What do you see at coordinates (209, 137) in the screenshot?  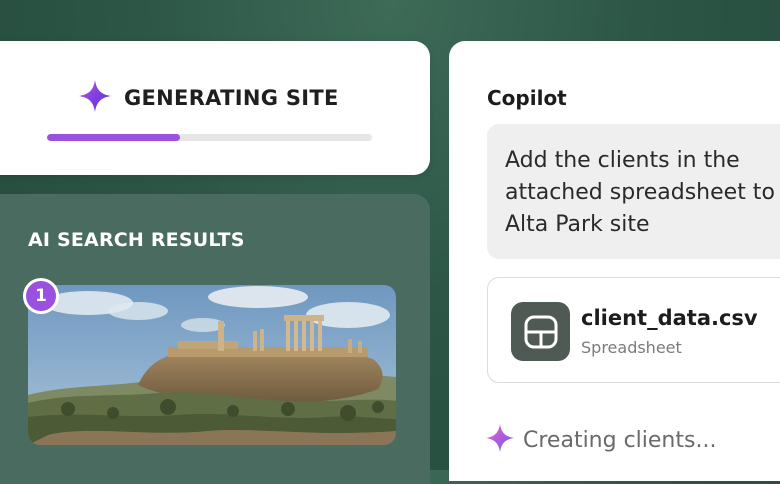 I see `generation-progress-bar` at bounding box center [209, 137].